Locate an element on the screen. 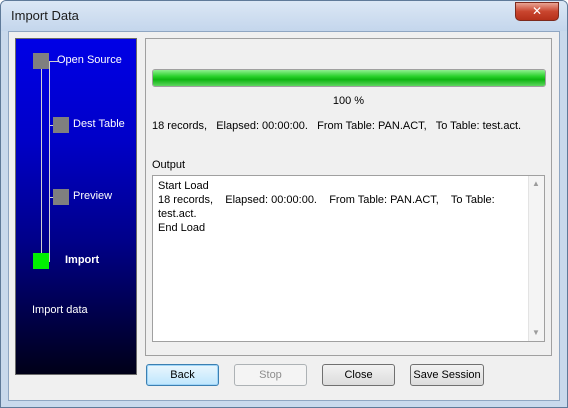 The image size is (568, 408). step-import-marker is located at coordinates (41, 261).